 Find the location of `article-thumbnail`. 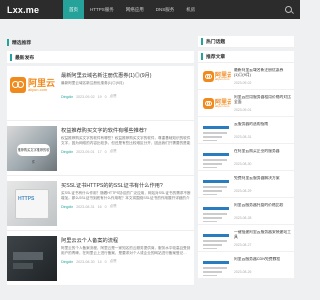

article-thumbnail is located at coordinates (32, 258).